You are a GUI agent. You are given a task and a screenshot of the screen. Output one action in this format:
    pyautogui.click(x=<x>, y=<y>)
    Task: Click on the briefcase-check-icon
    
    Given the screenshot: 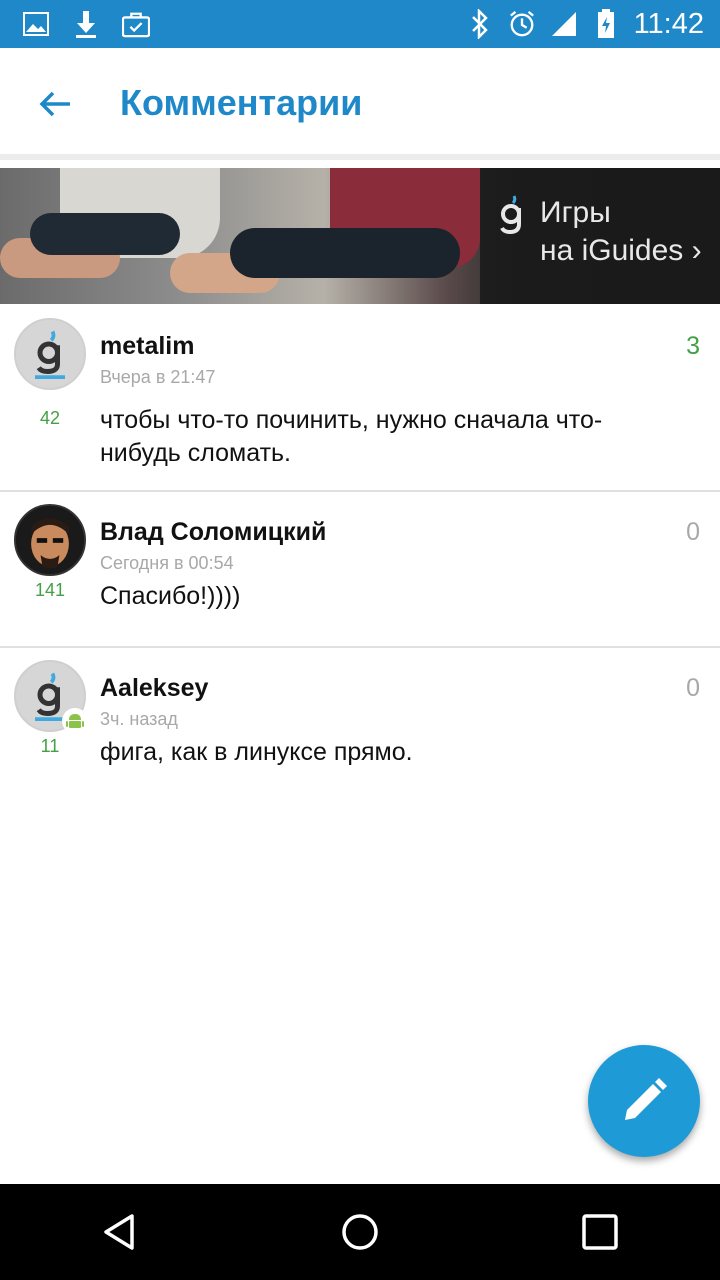 What is the action you would take?
    pyautogui.click(x=136, y=24)
    